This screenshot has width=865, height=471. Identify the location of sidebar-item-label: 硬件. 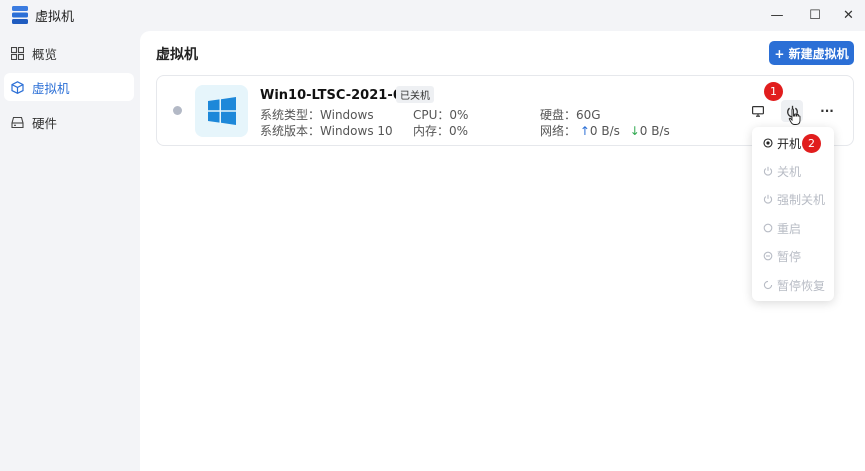
(45, 123).